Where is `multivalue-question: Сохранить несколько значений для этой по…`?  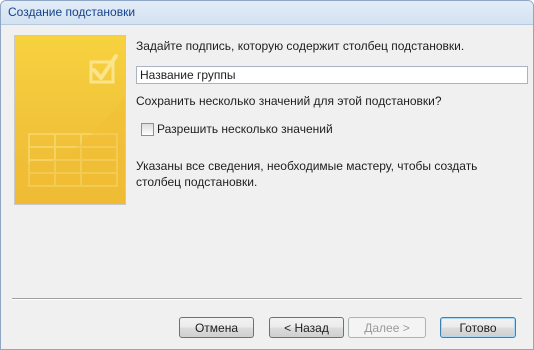
multivalue-question: Сохранить несколько значений для этой по… is located at coordinates (289, 101).